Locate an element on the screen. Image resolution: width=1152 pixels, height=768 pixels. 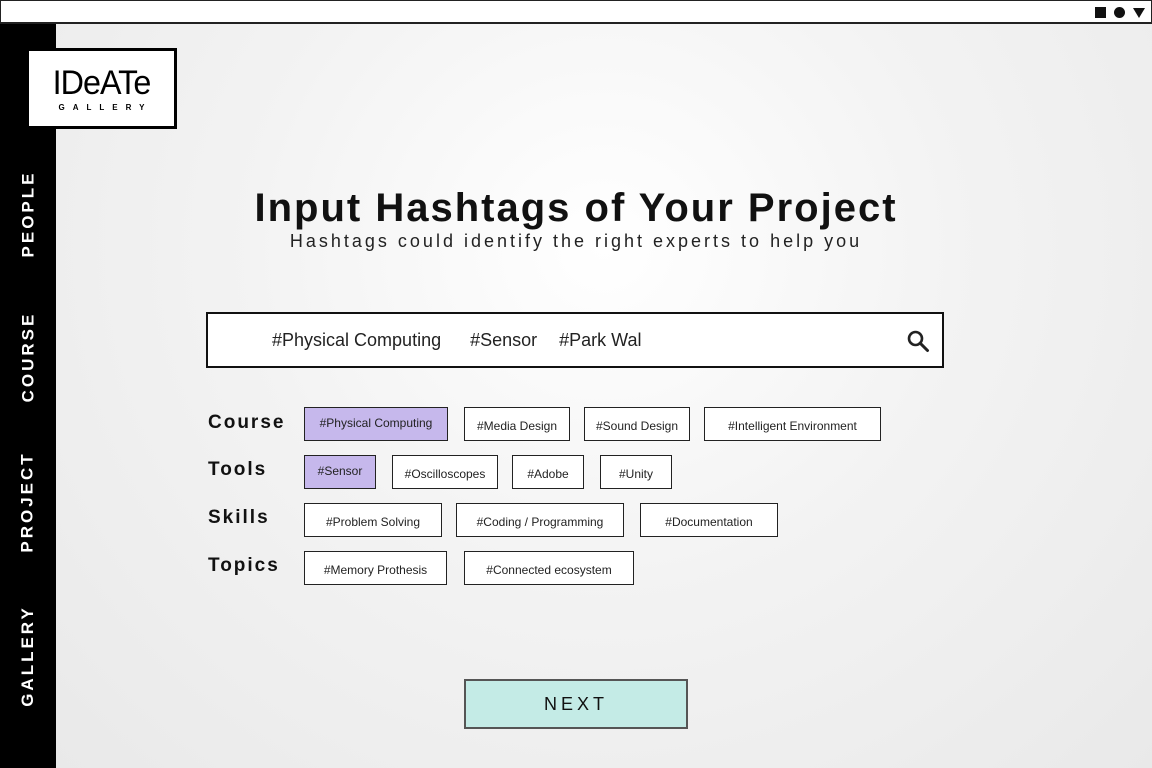
entered-hashtag: #Physical Computing is located at coordinates (356, 340).